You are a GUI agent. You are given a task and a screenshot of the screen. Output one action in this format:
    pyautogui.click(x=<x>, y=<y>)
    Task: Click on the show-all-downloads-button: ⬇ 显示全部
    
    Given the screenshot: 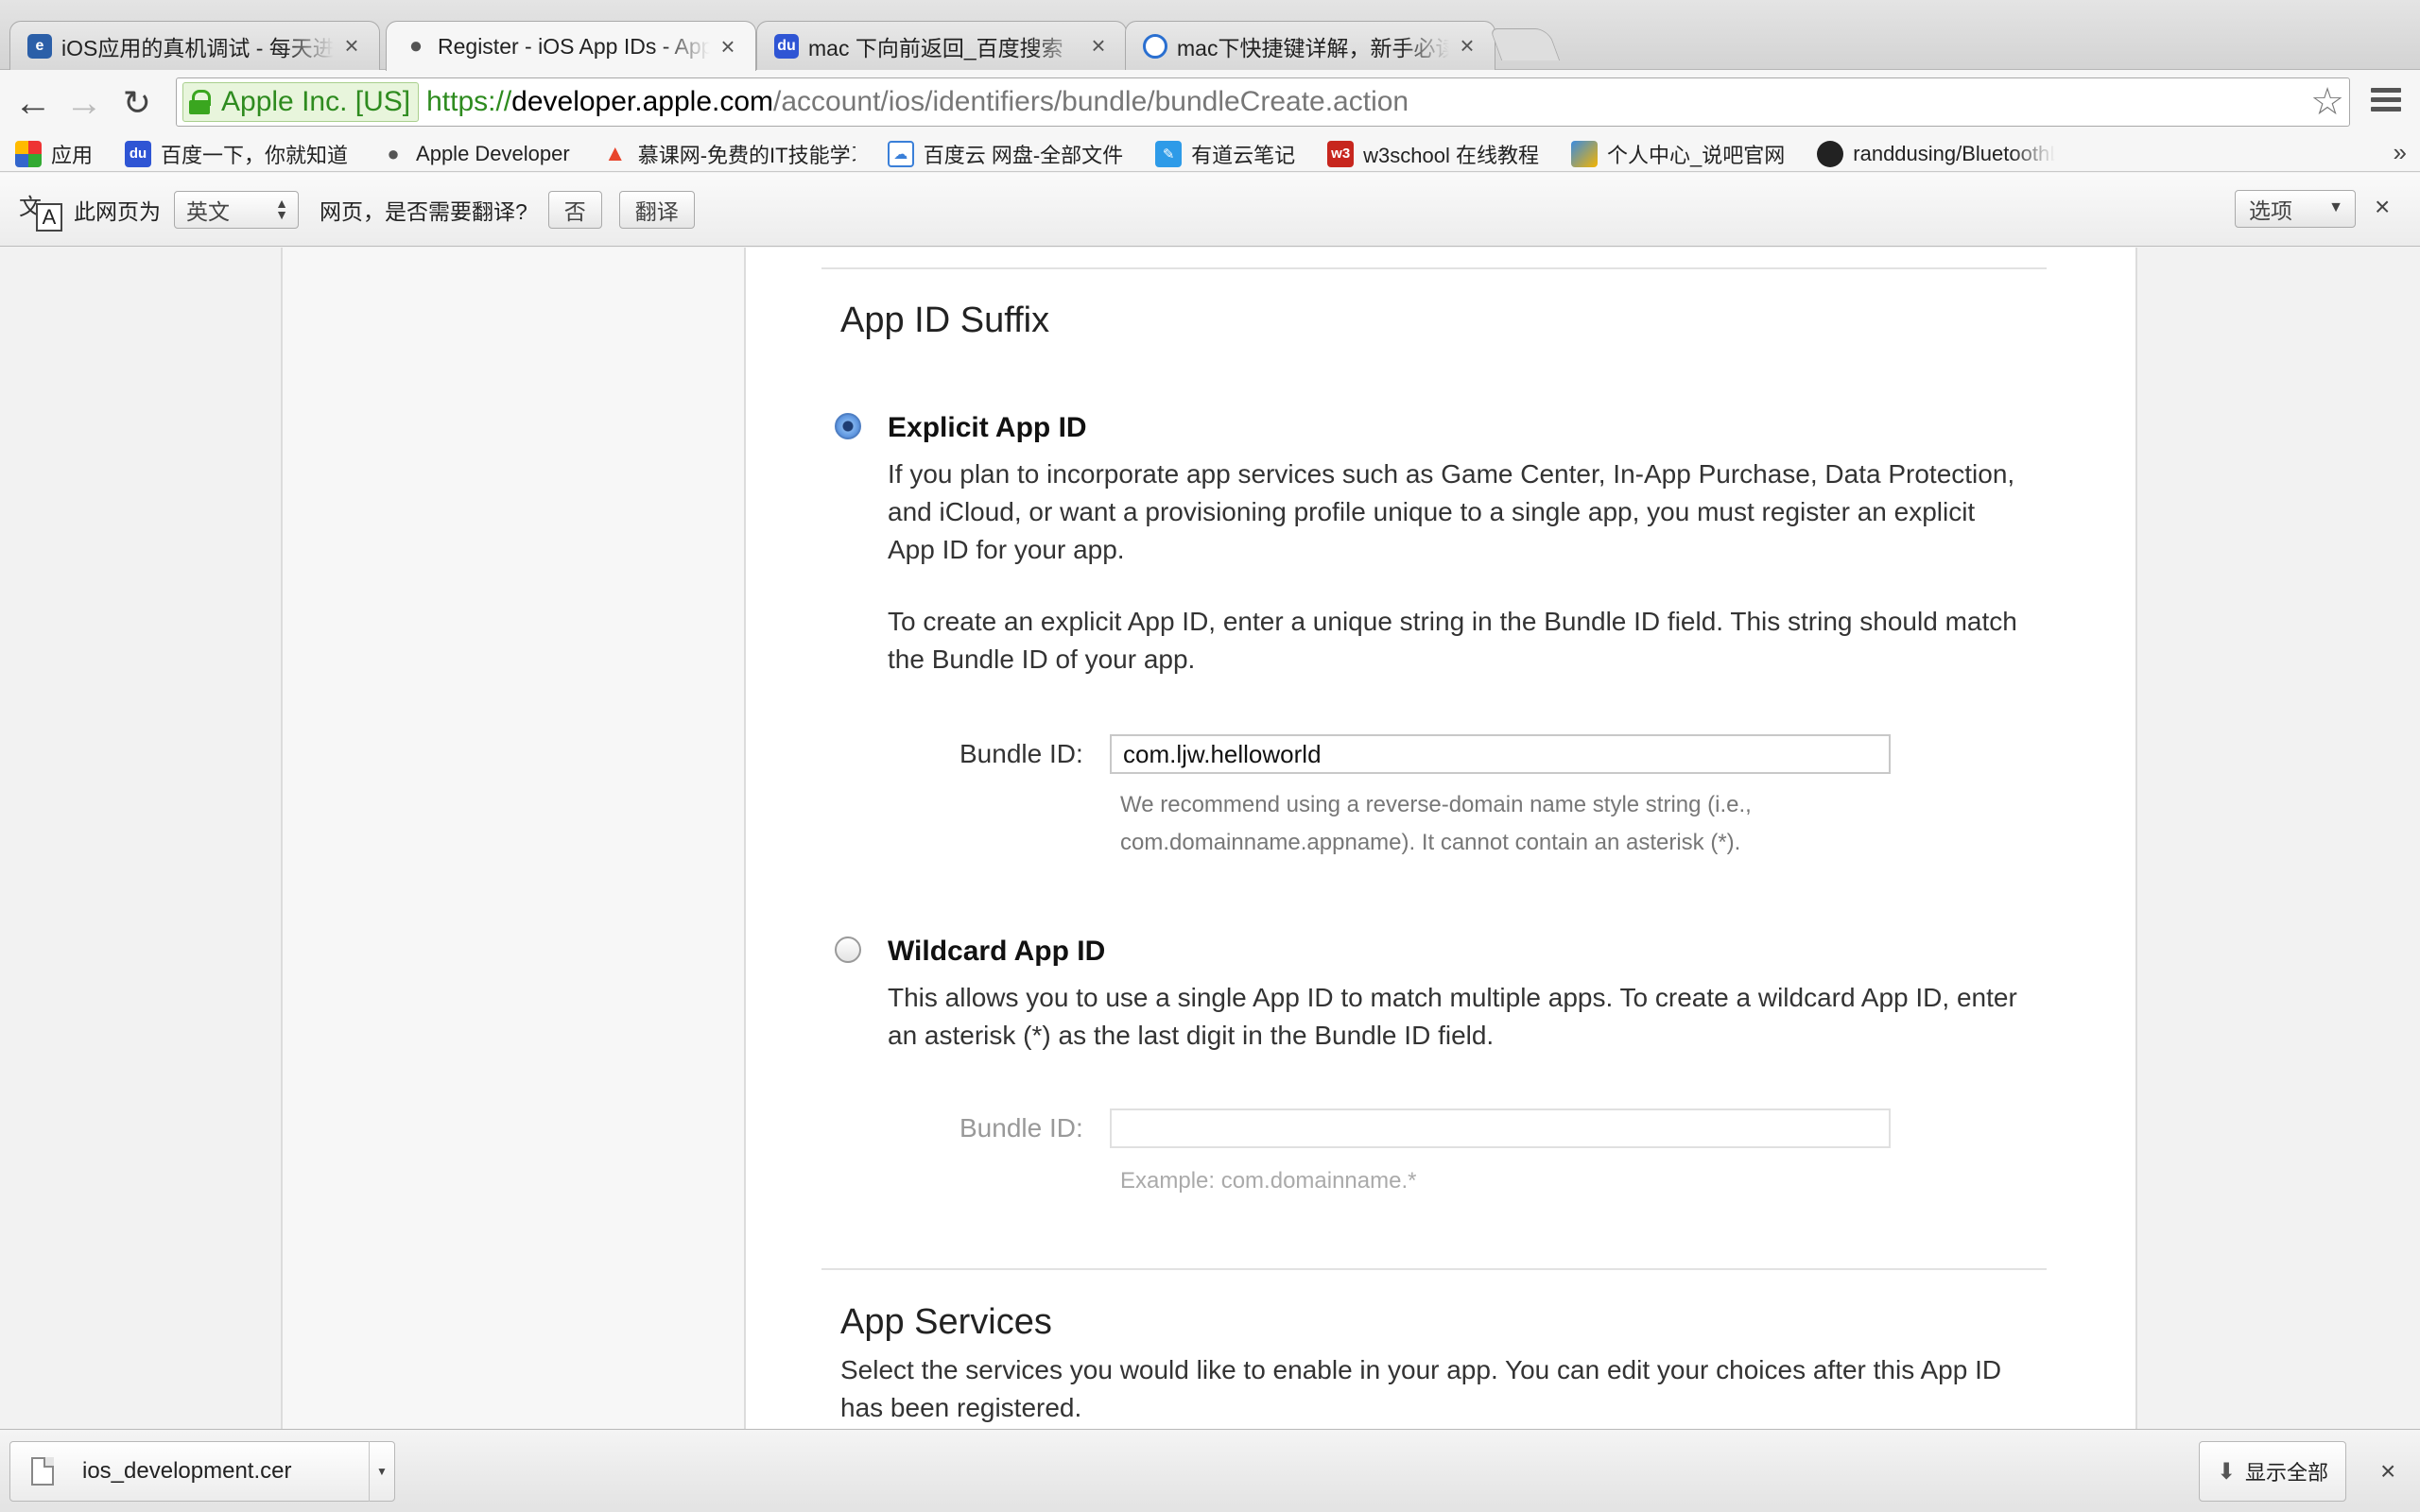 What is the action you would take?
    pyautogui.click(x=2273, y=1471)
    